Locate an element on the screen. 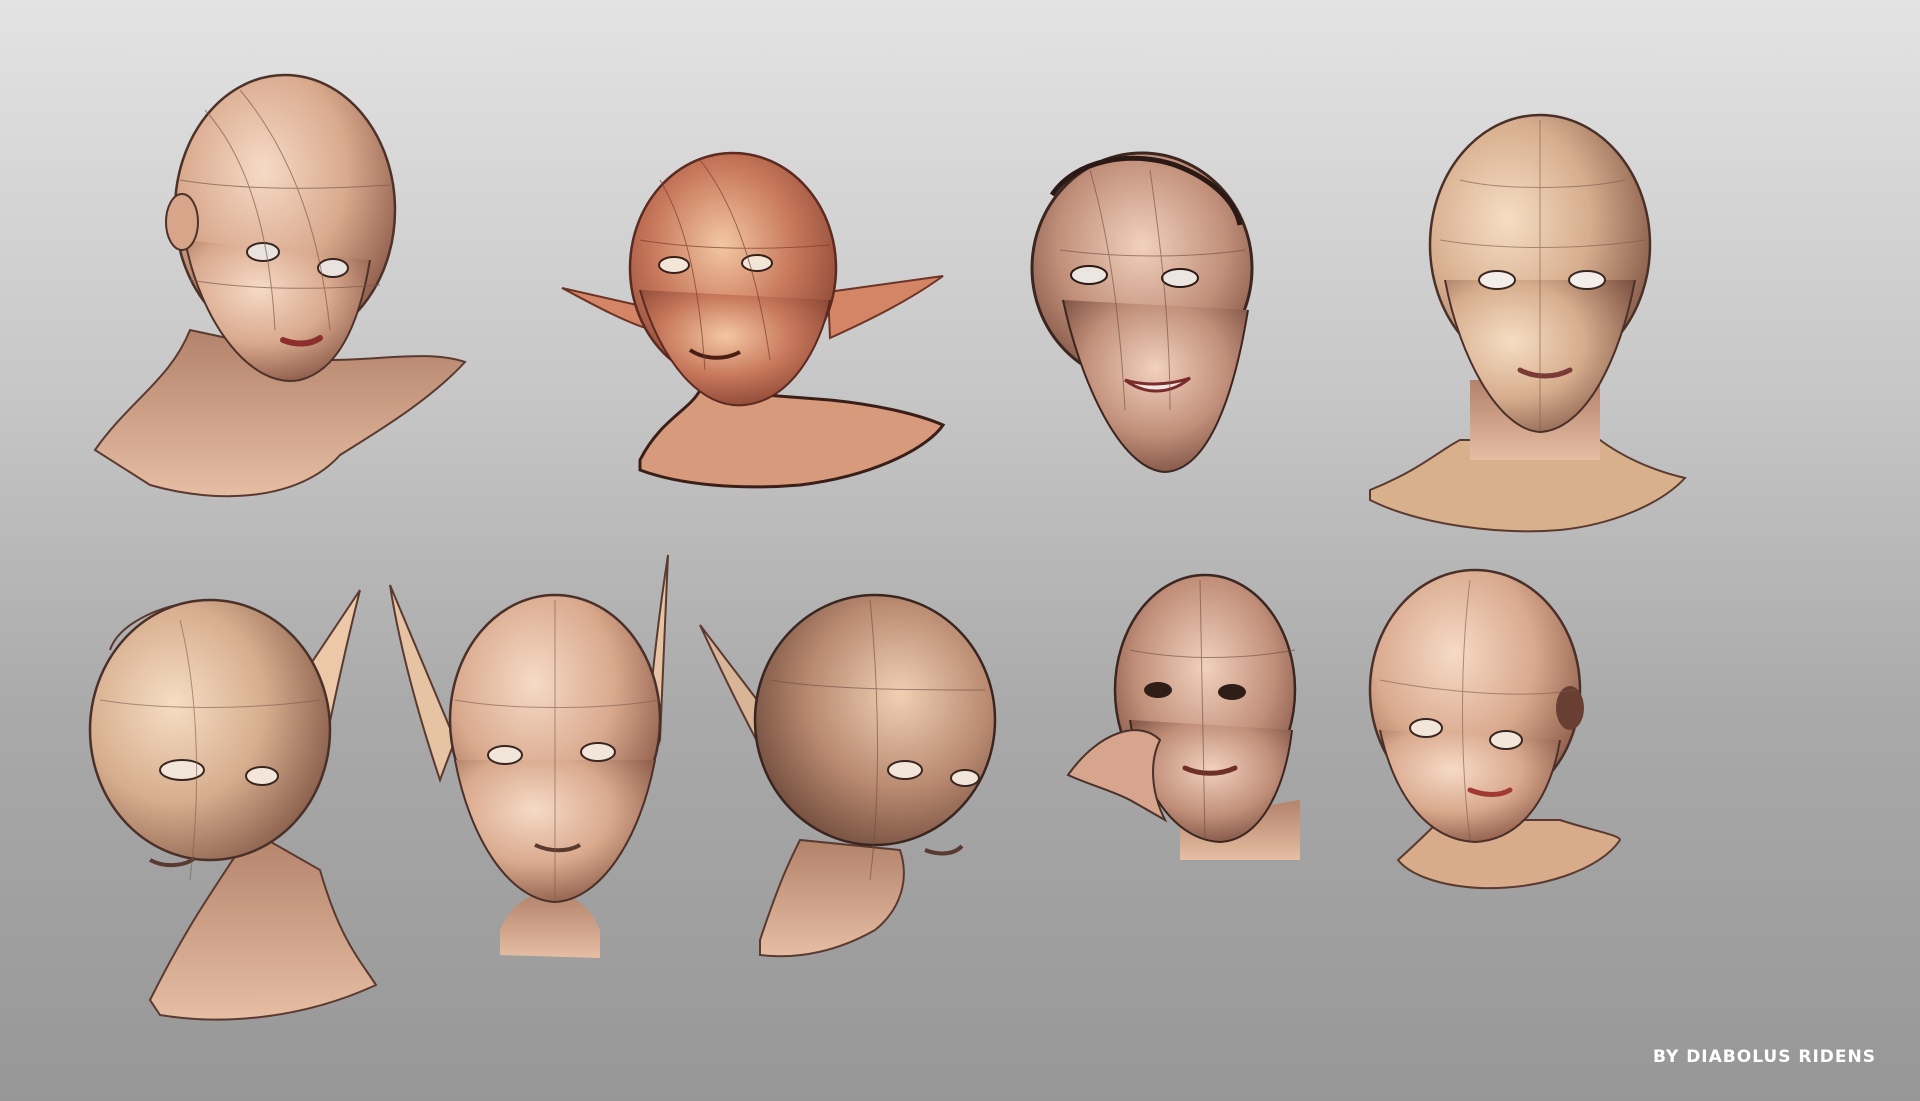 This screenshot has width=1920, height=1101. study-5-elf-left is located at coordinates (233, 805).